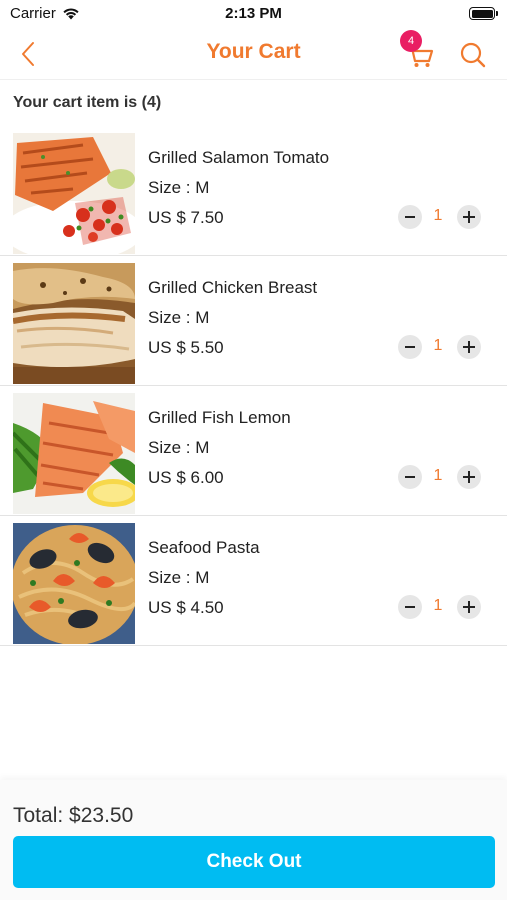 This screenshot has height=900, width=507. I want to click on item-name: Grilled Salamon Tomato, so click(239, 157).